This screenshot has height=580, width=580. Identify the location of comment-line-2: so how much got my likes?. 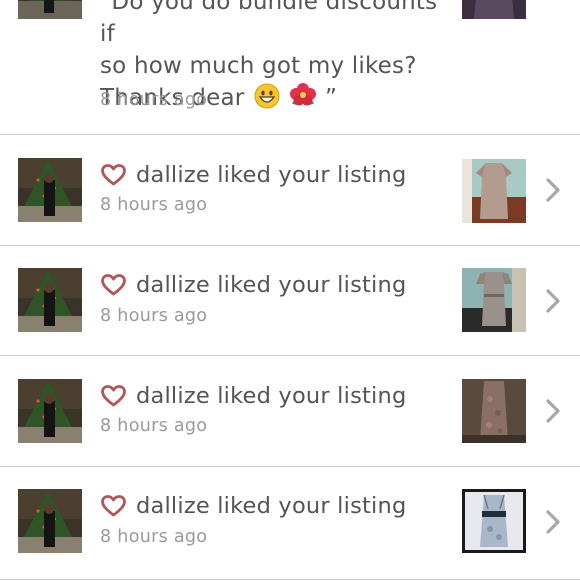
(258, 66).